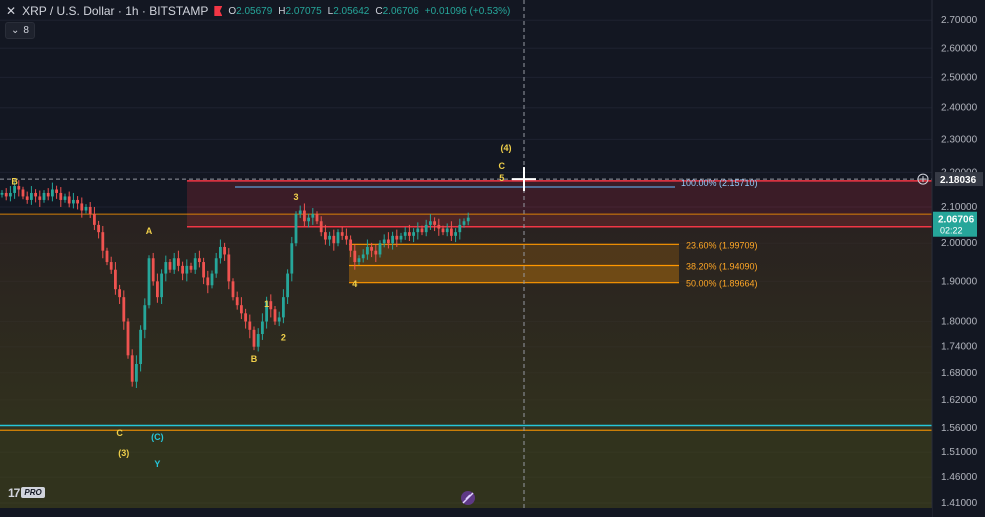 This screenshot has height=517, width=985. I want to click on time-axis, so click(466, 512).